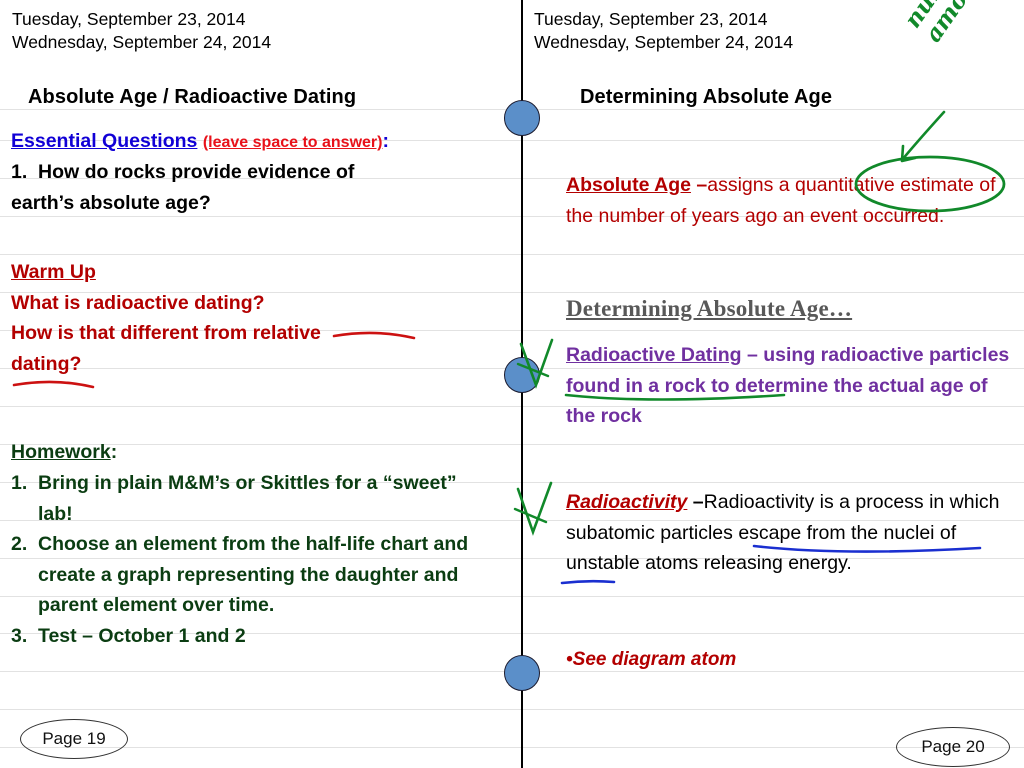 This screenshot has height=768, width=1024. I want to click on essential-question-1-line2: earth’s absolute age?, so click(111, 202).